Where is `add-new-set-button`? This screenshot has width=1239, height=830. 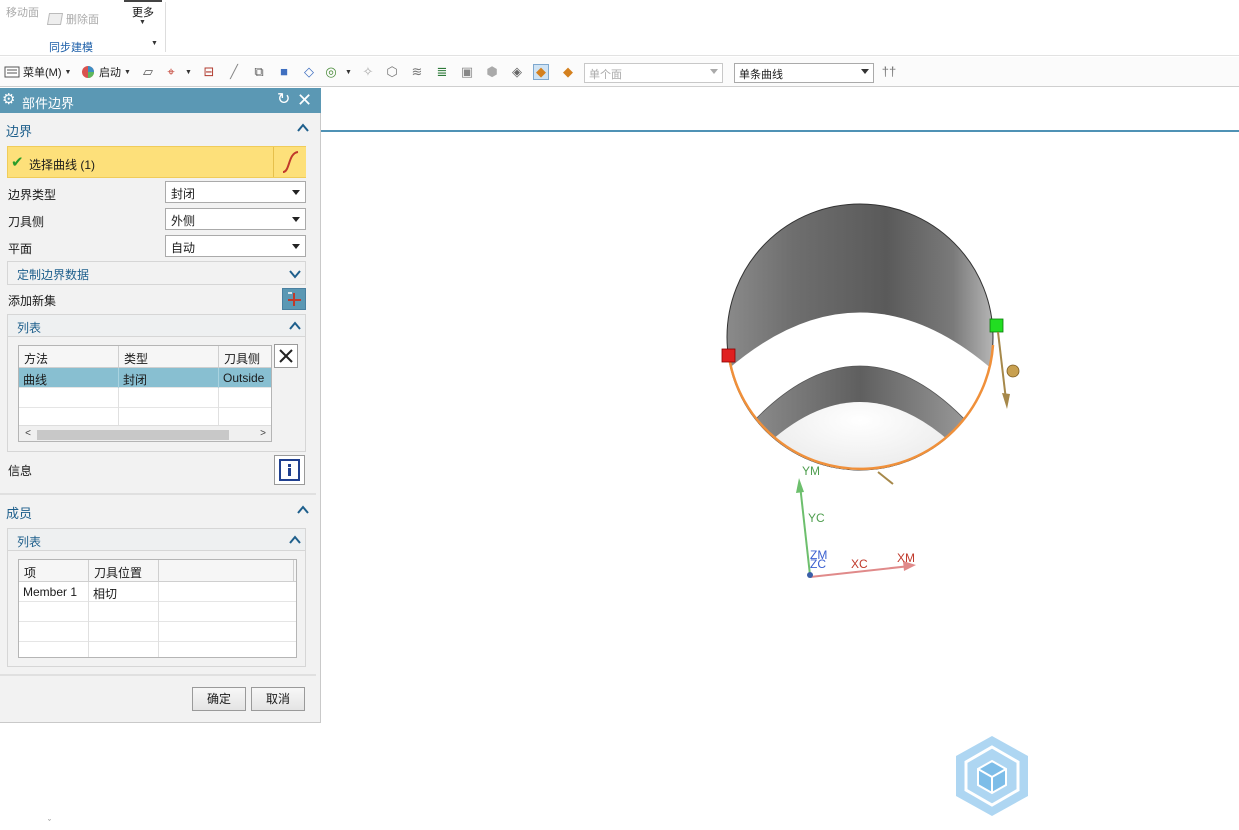 add-new-set-button is located at coordinates (294, 299).